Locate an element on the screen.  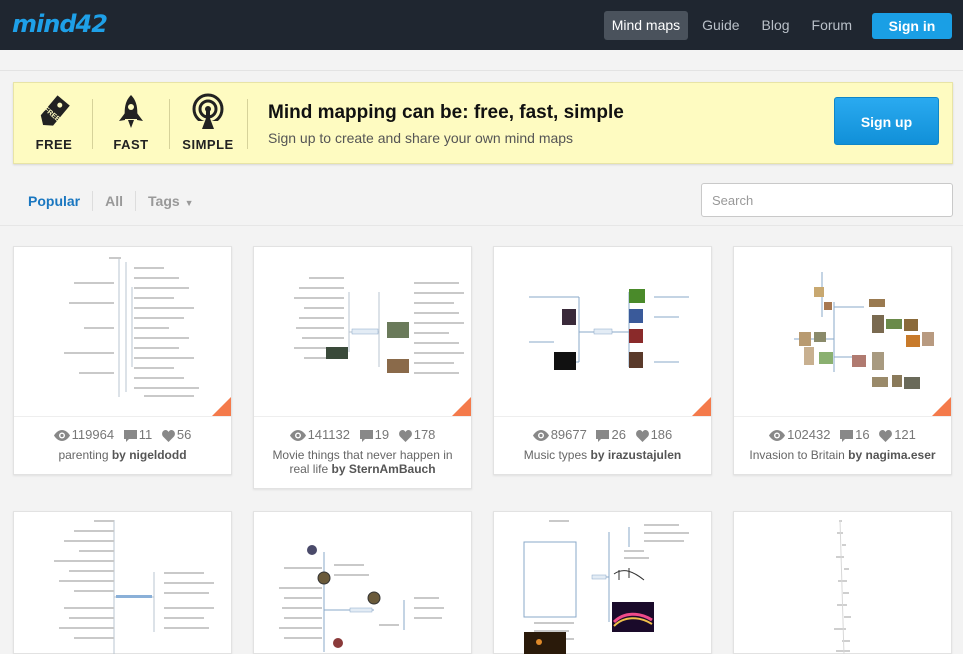
filter-tags: Tags ▼ is located at coordinates (171, 201).